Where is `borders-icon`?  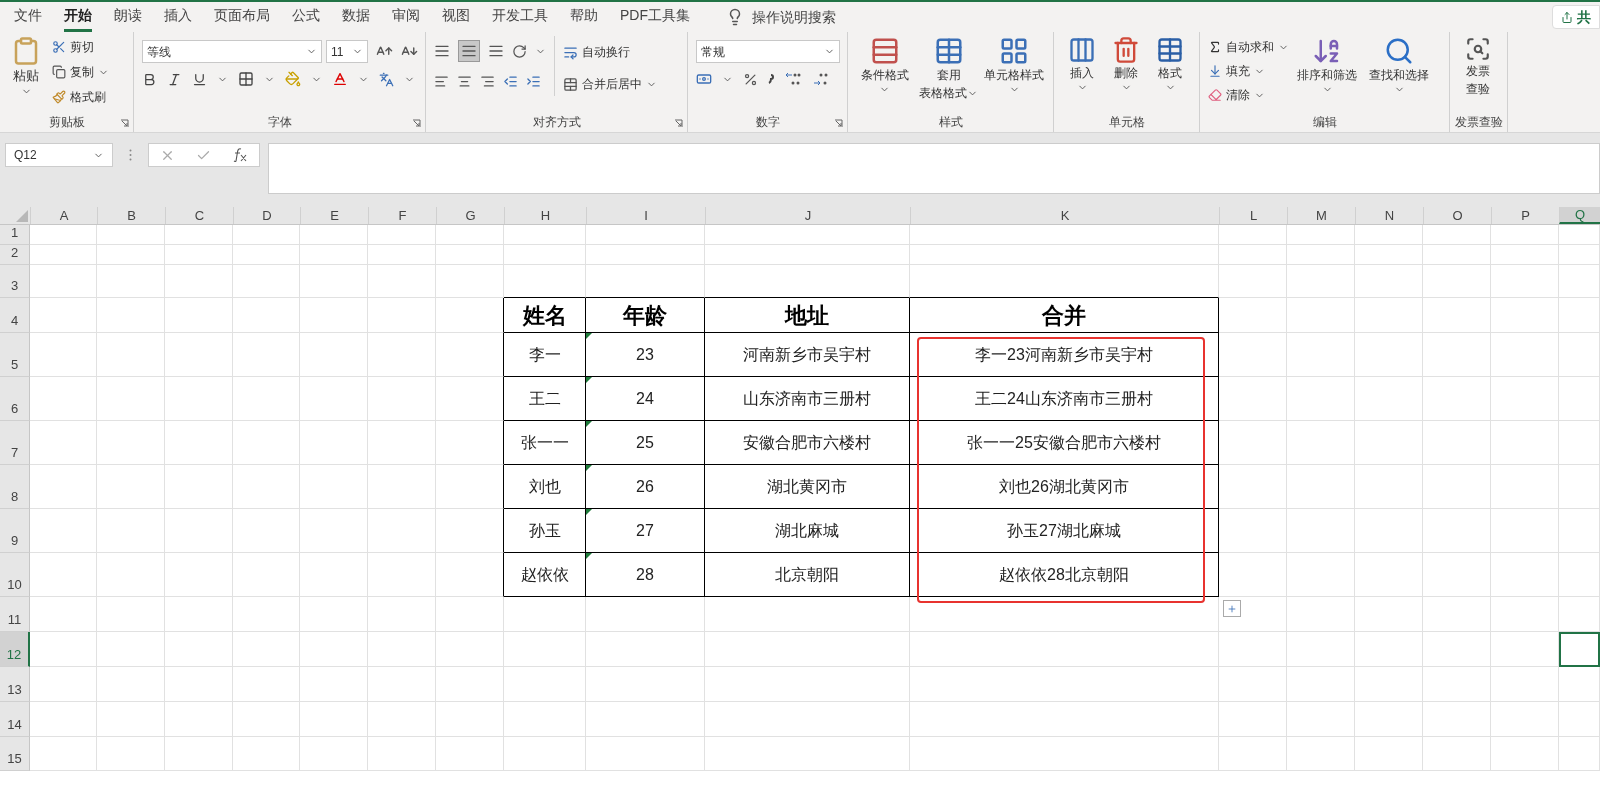 borders-icon is located at coordinates (246, 79).